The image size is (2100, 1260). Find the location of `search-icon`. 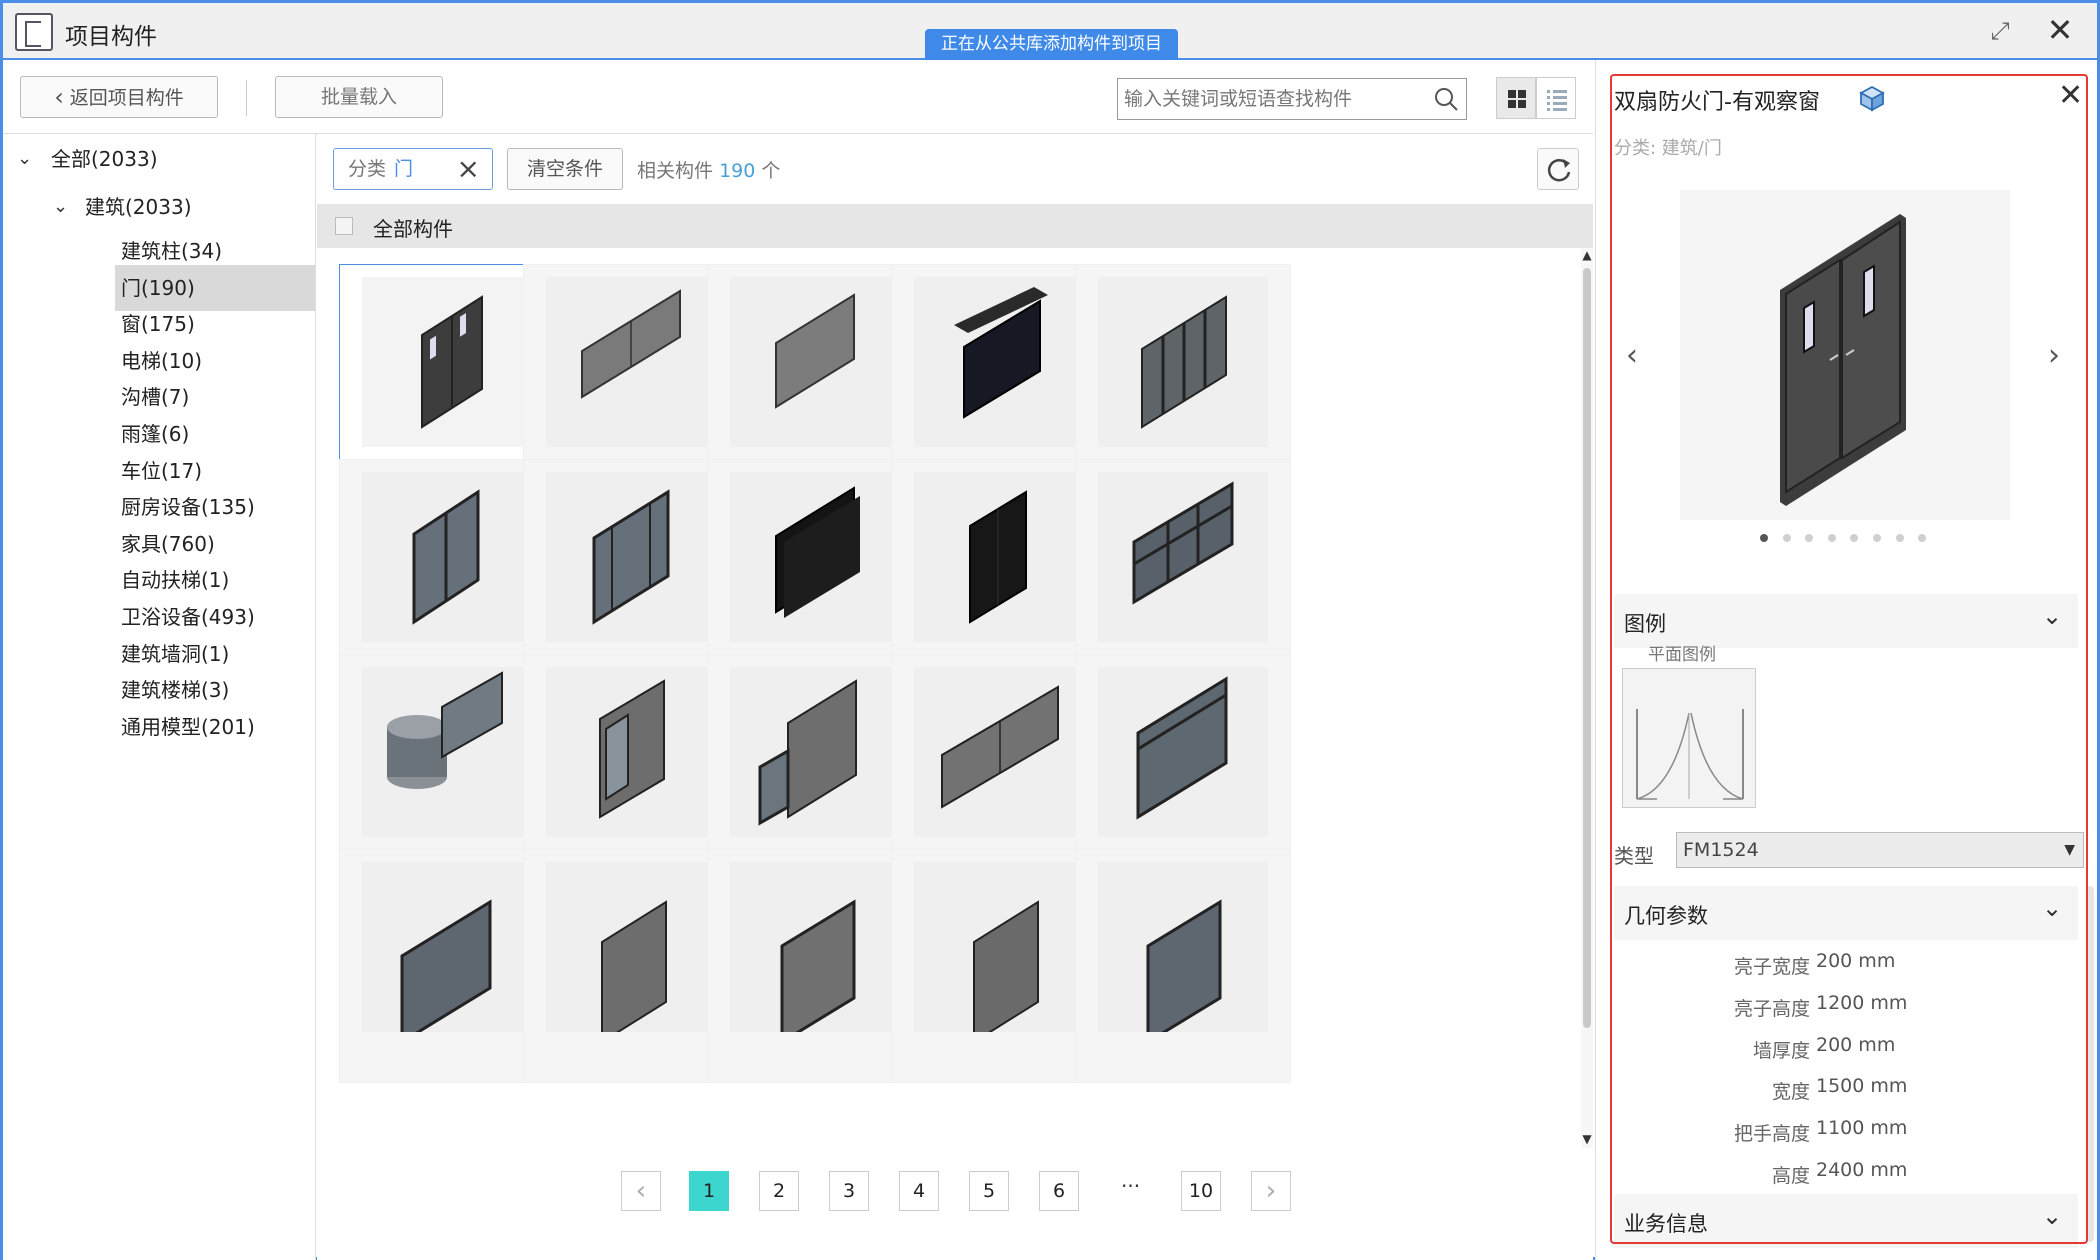

search-icon is located at coordinates (1446, 99).